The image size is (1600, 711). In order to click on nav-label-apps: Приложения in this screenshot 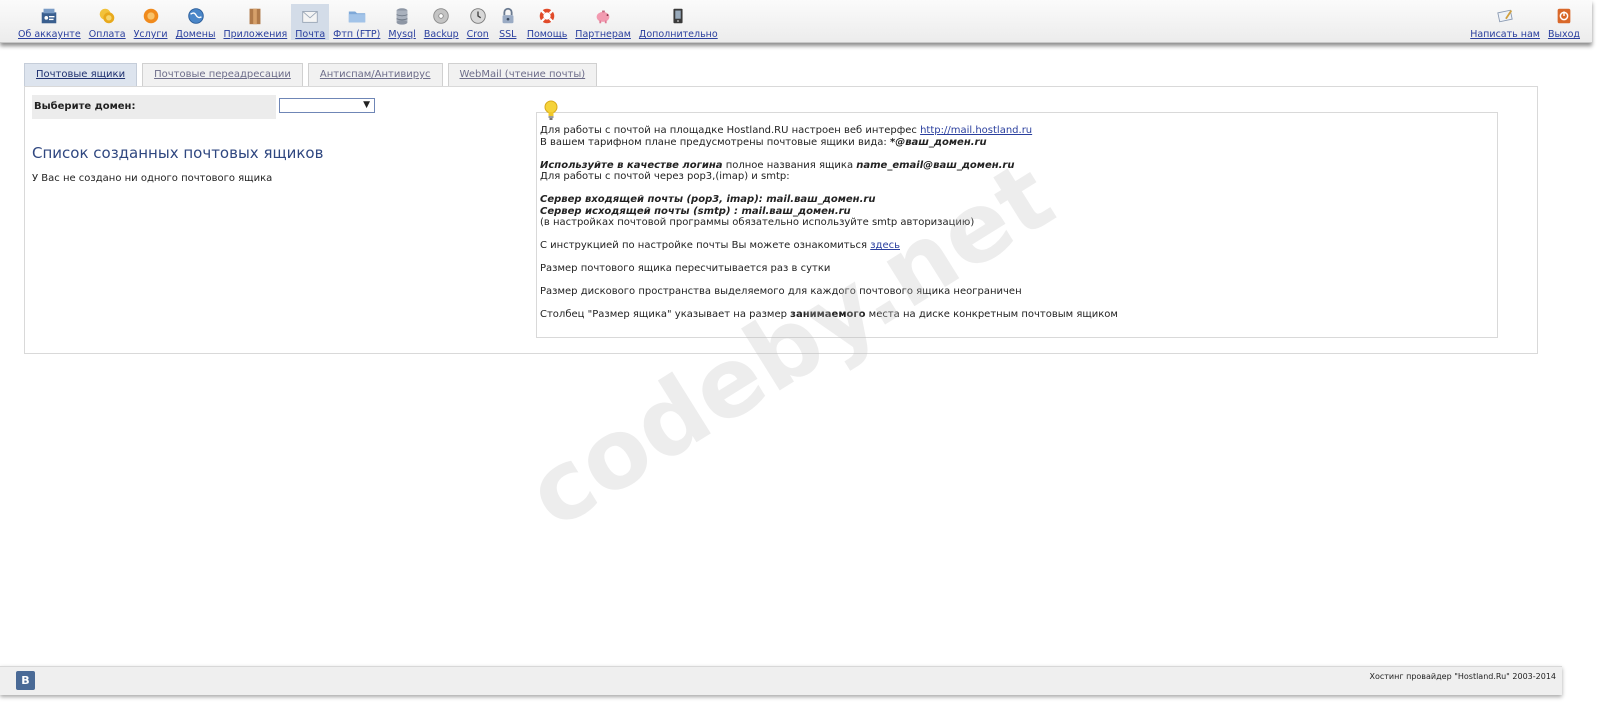, I will do `click(255, 34)`.